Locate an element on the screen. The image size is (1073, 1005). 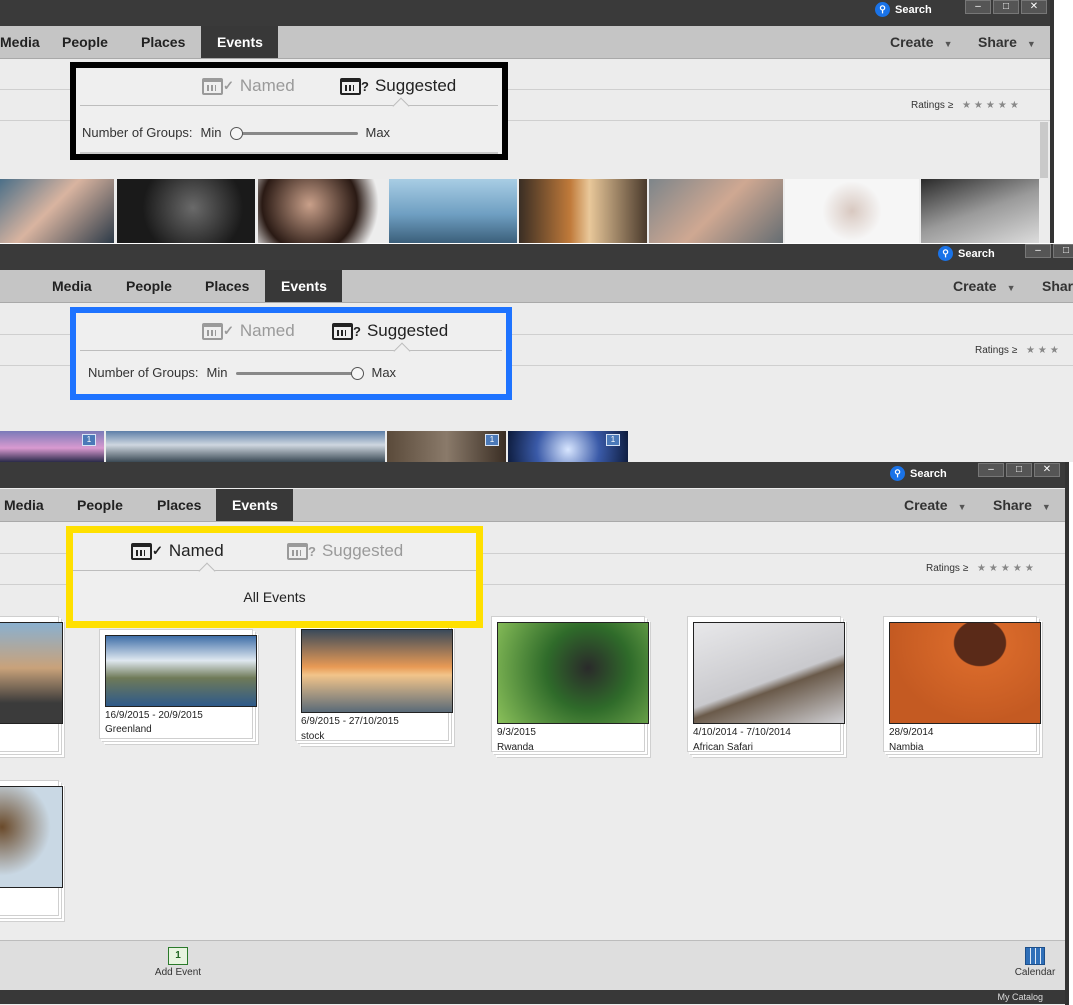
event-card: 16/9/2015 - 20/9/2015 Greenland is located at coordinates (178, 684).